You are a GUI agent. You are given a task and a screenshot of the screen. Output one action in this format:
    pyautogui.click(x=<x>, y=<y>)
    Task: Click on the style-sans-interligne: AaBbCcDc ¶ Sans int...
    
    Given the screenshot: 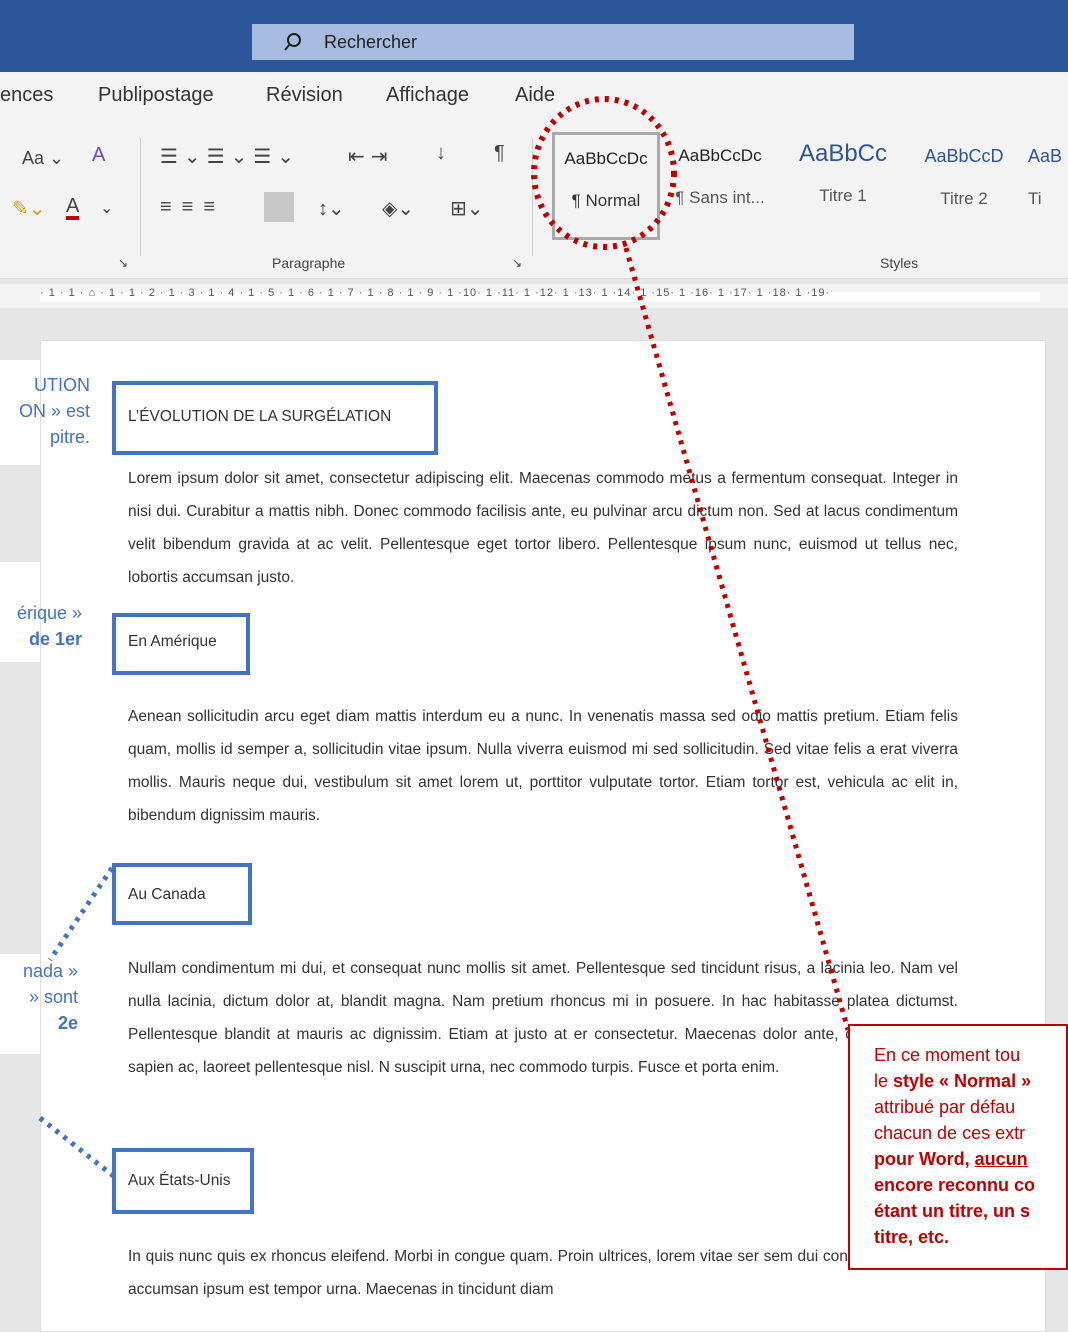 What is the action you would take?
    pyautogui.click(x=720, y=186)
    